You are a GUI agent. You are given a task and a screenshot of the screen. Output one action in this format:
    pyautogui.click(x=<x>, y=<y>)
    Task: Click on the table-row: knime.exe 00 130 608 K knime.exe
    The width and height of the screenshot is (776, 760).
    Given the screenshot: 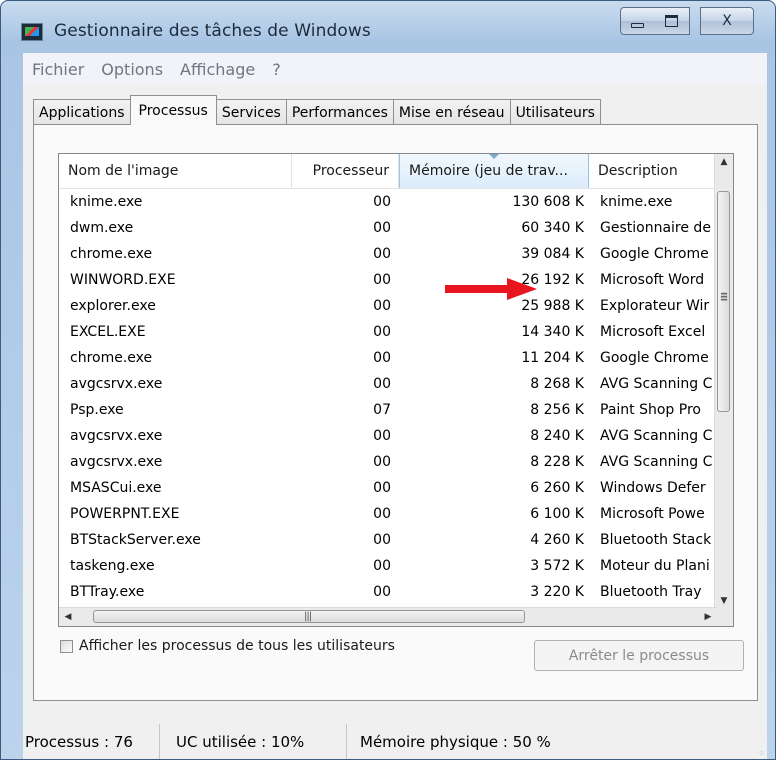 What is the action you would take?
    pyautogui.click(x=388, y=202)
    